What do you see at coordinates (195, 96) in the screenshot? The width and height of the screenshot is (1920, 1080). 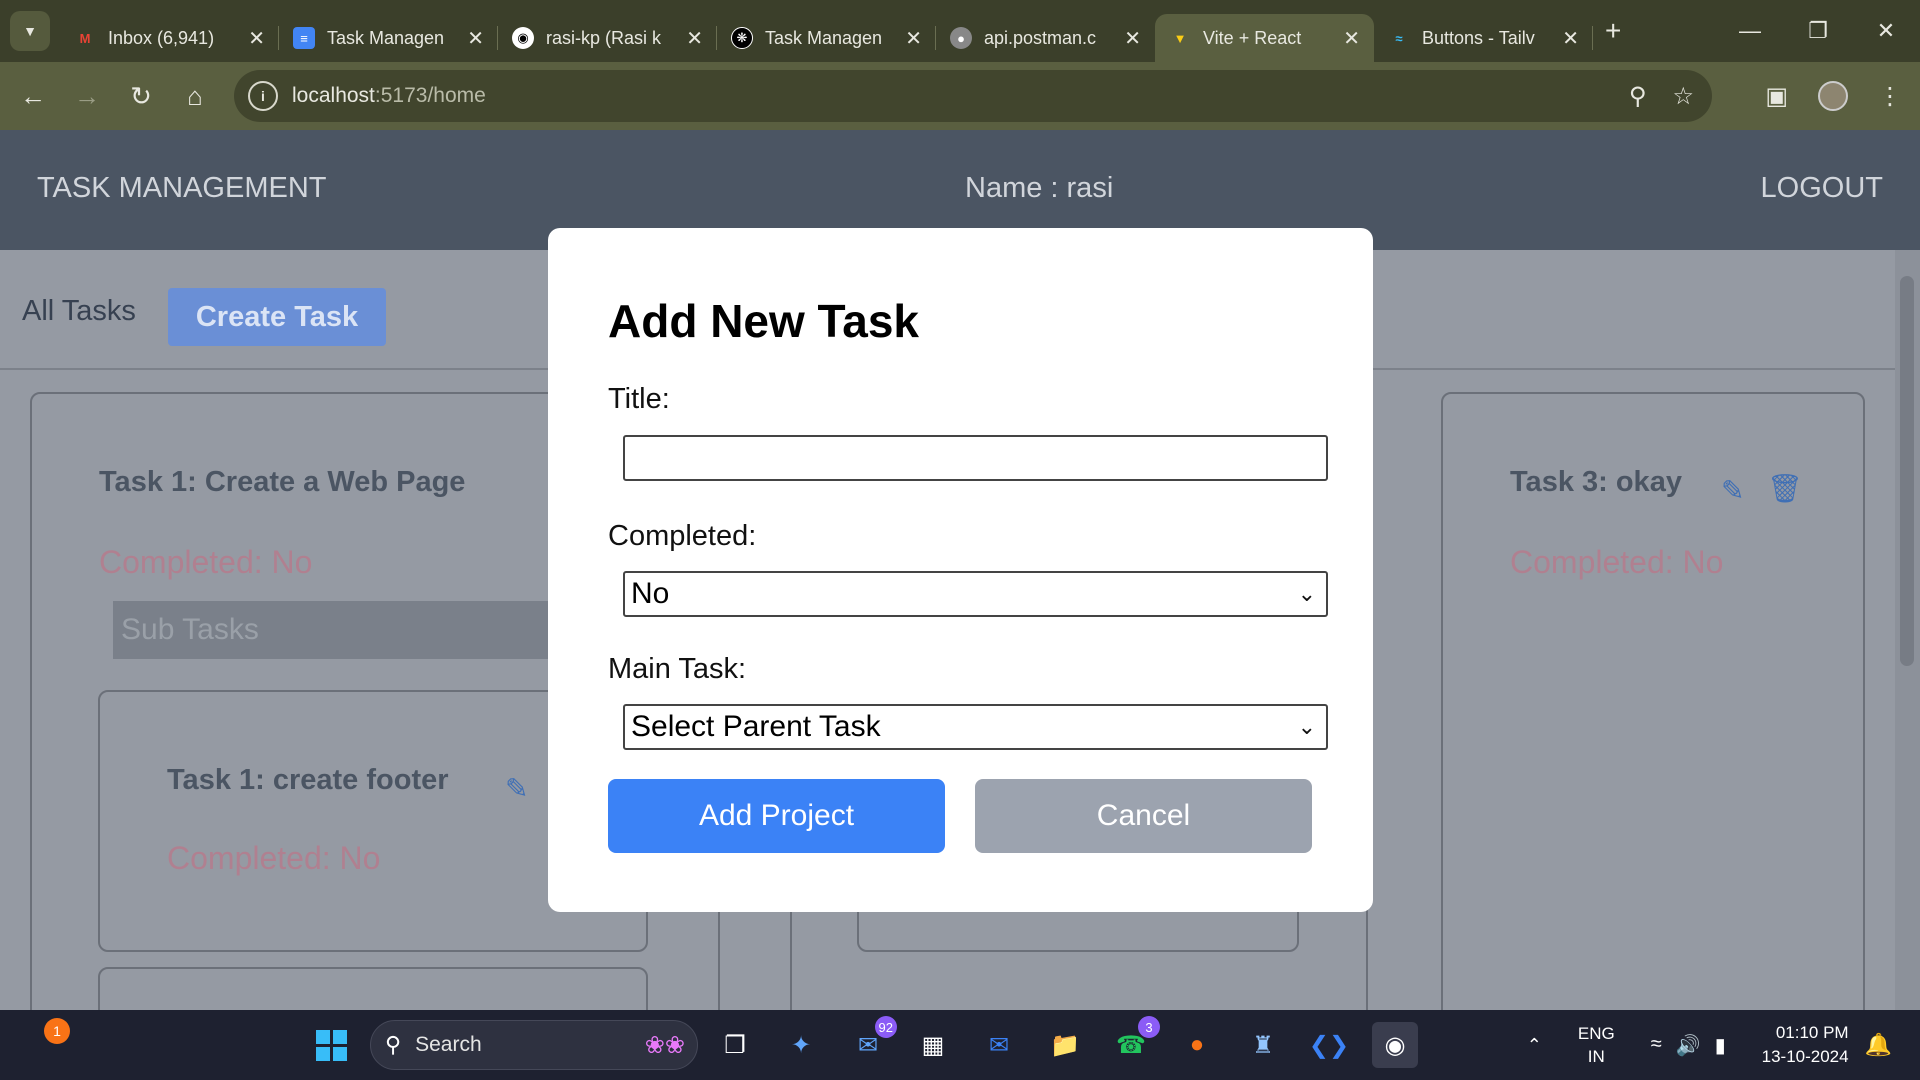 I see `home-icon: ⌂` at bounding box center [195, 96].